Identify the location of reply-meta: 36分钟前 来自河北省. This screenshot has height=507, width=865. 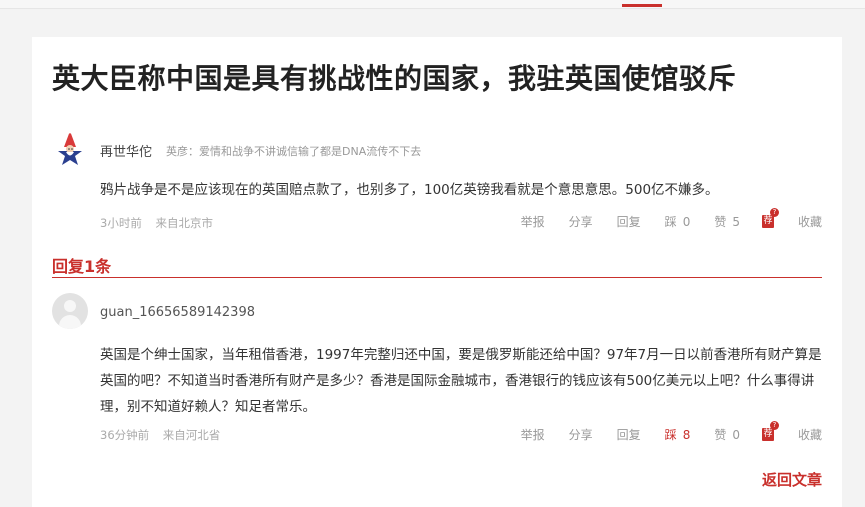
(165, 435).